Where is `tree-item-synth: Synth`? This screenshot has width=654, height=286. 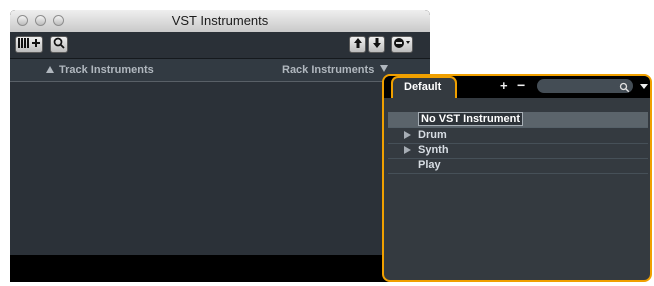 tree-item-synth: Synth is located at coordinates (518, 151).